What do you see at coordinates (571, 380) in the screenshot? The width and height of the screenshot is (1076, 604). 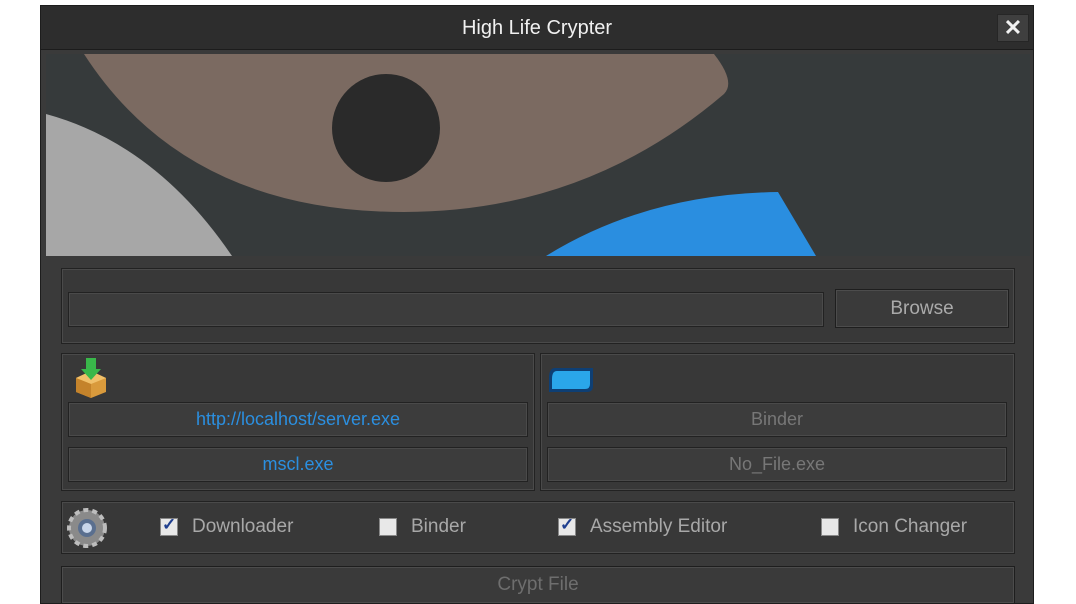 I see `blue-tag-icon` at bounding box center [571, 380].